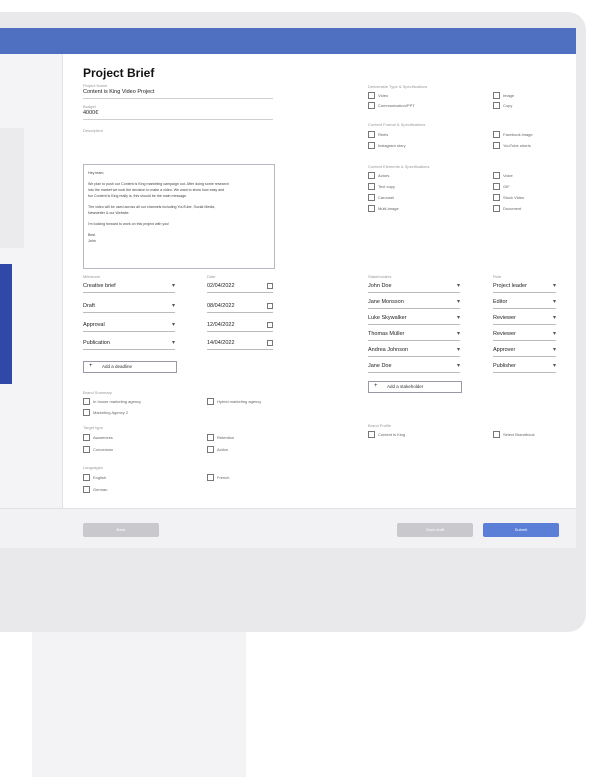 This screenshot has height=777, width=596. I want to click on checkbox-label: Video, so click(383, 95).